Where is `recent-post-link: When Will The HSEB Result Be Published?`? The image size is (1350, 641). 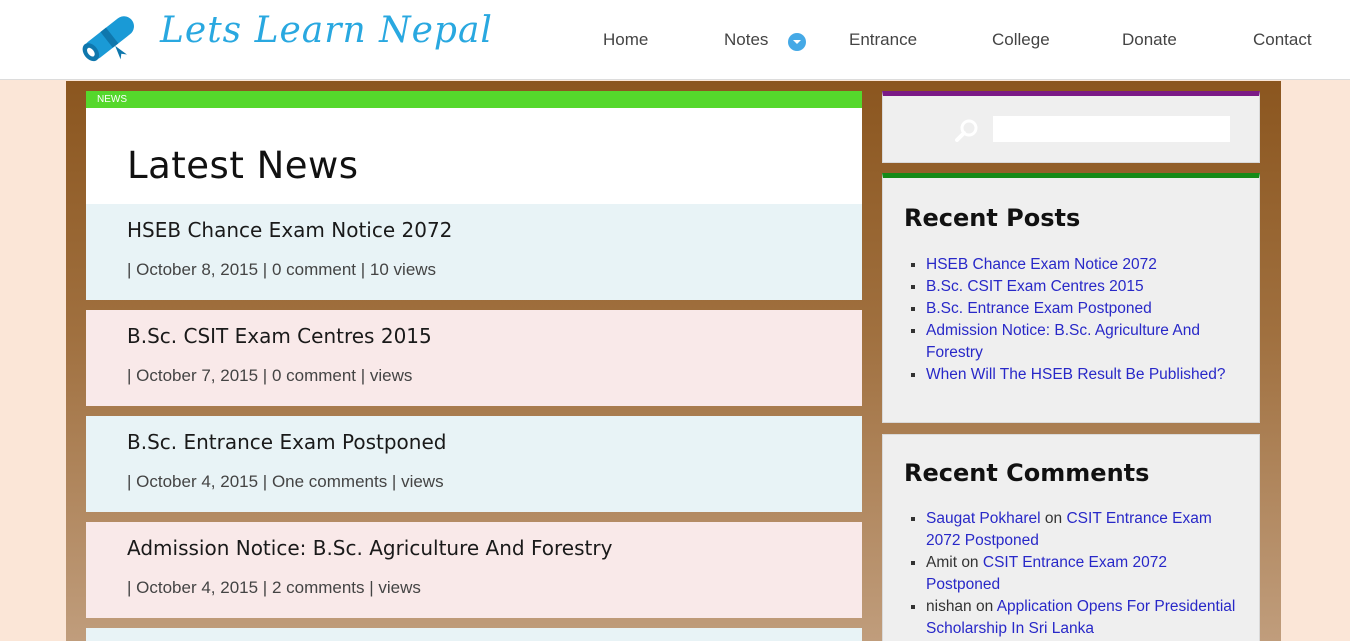
recent-post-link: When Will The HSEB Result Be Published? is located at coordinates (1076, 374).